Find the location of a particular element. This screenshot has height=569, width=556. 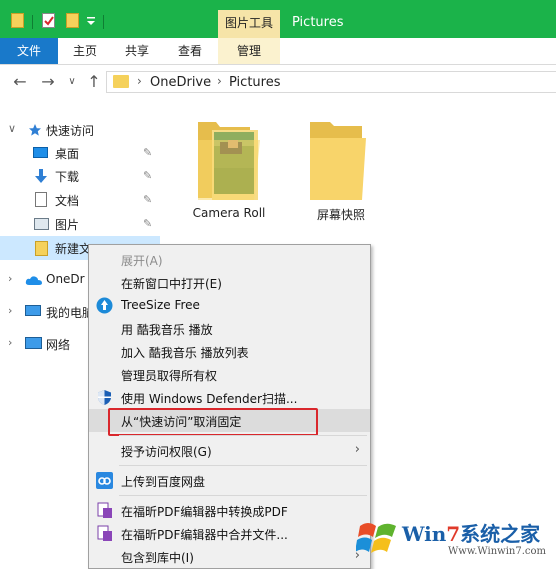

tab-share: 共享 is located at coordinates (137, 51).